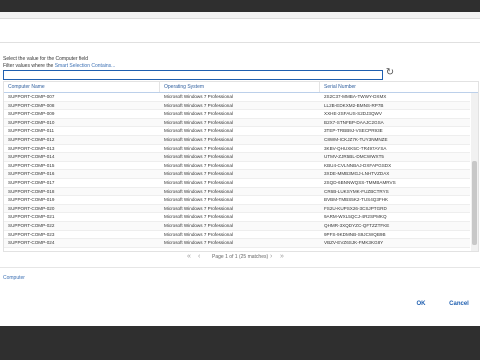 The image size is (480, 360). What do you see at coordinates (355, 208) in the screenshot?
I see `cell-serial-number: FS2U-KUPSX26-3CSJPTGRD` at bounding box center [355, 208].